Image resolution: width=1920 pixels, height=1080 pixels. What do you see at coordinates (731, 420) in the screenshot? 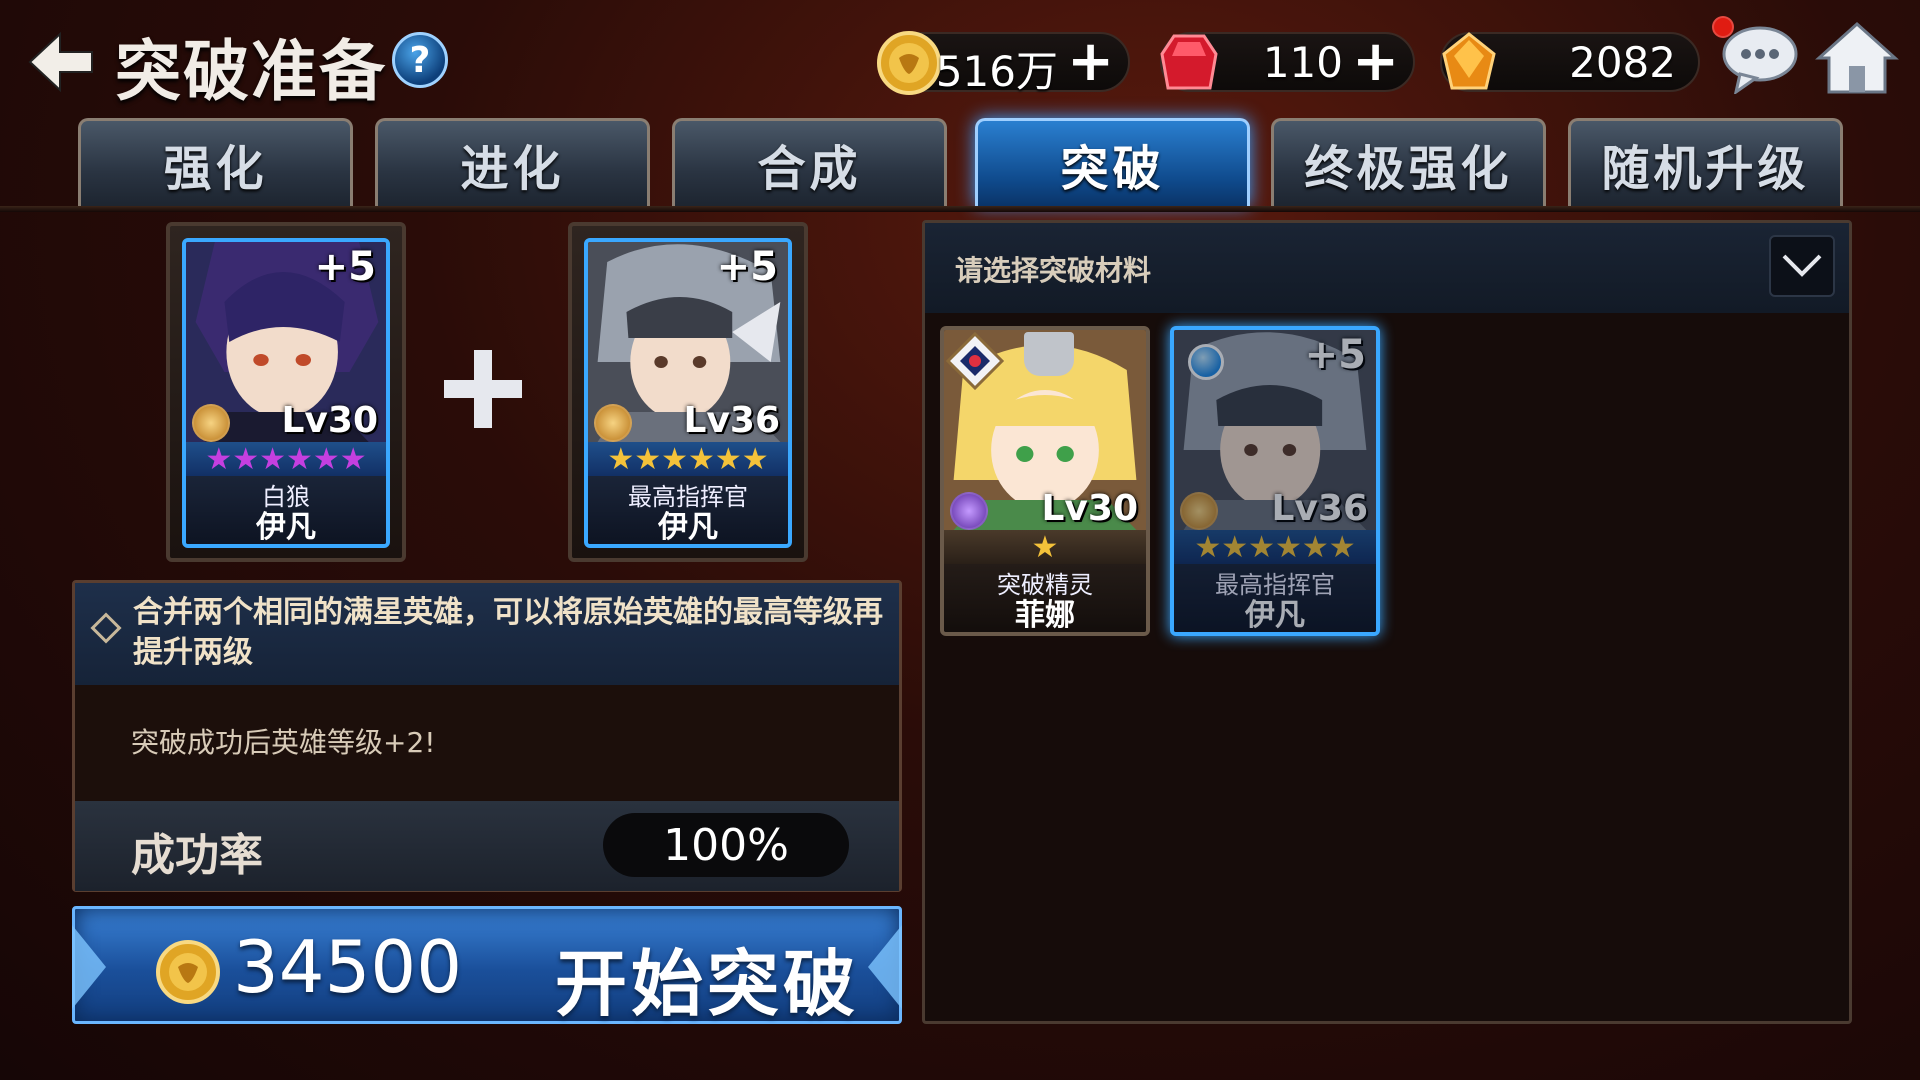
I see `hero-level: Lv36` at bounding box center [731, 420].